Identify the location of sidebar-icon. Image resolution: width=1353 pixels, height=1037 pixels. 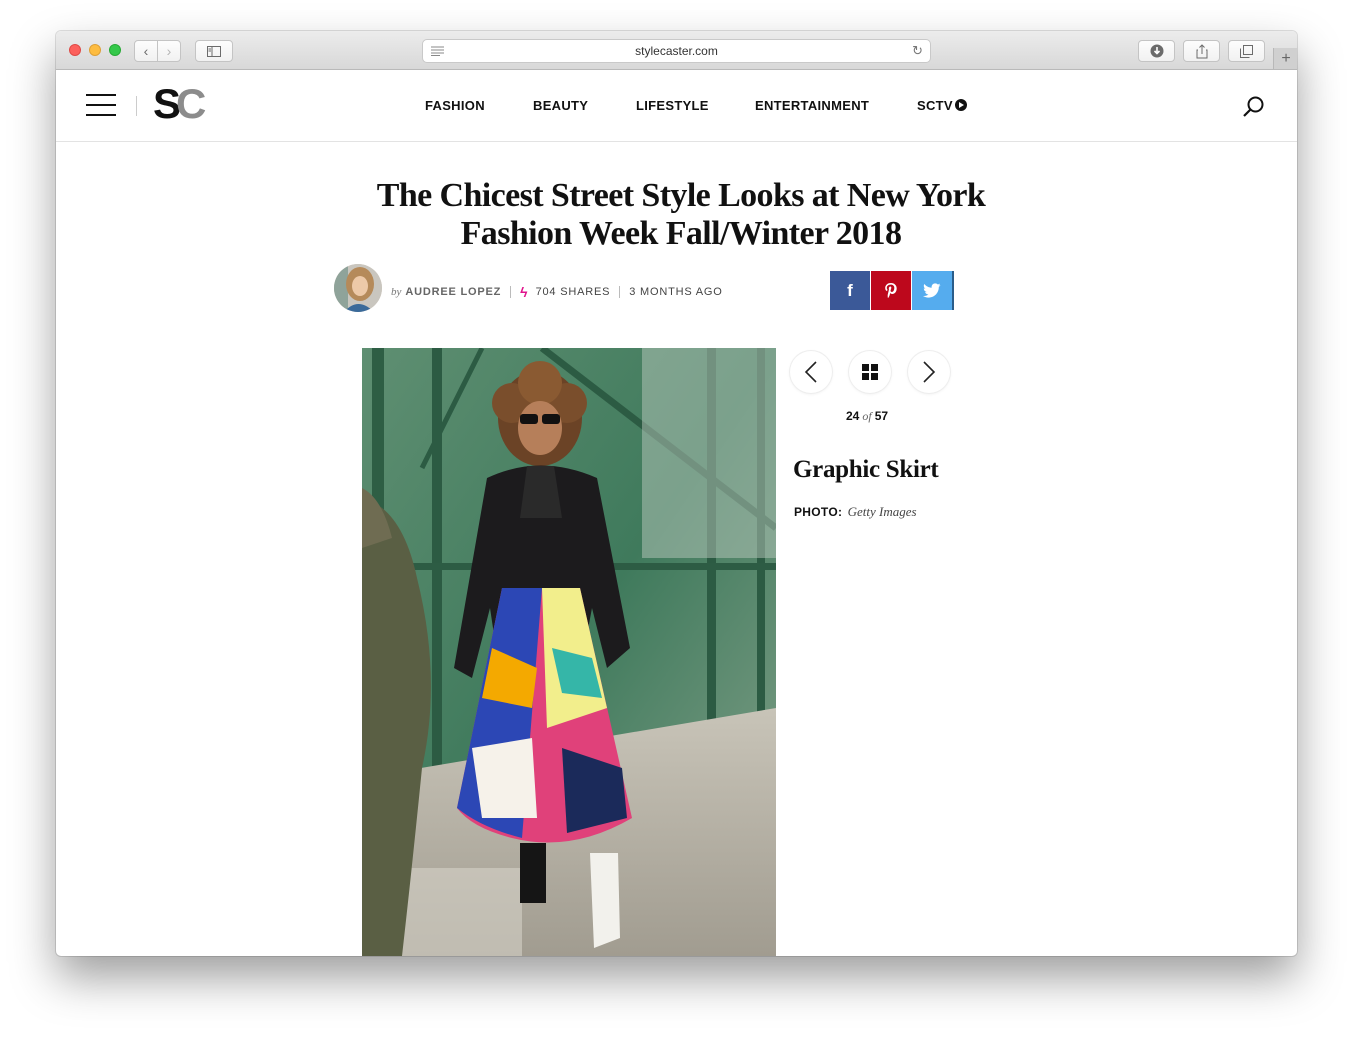
(214, 51).